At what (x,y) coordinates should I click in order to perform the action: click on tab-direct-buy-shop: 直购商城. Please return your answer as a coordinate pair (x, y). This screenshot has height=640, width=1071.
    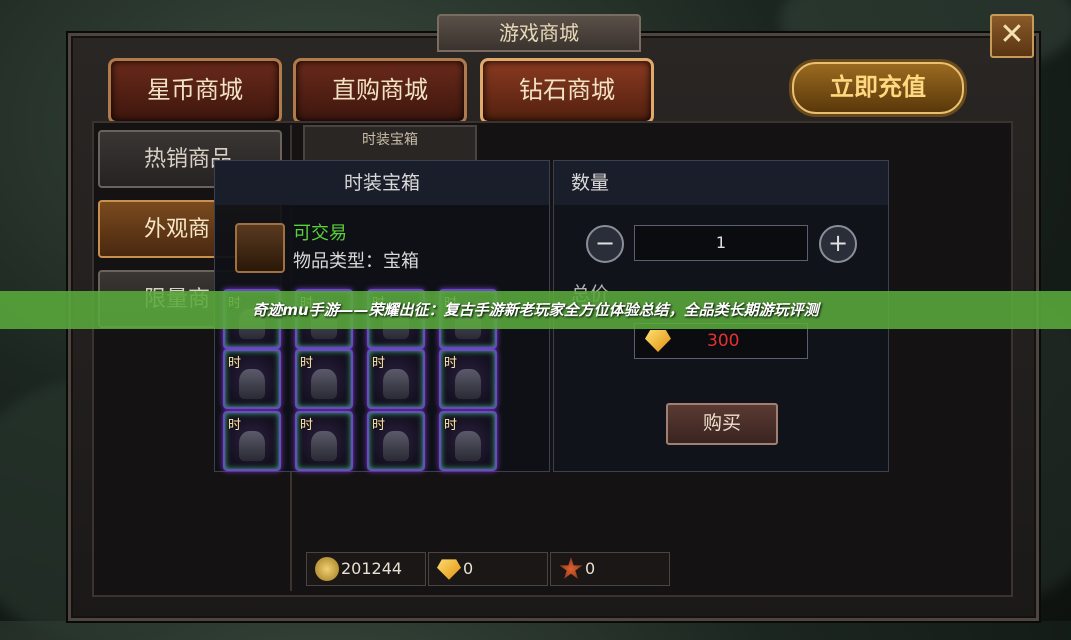
    Looking at the image, I should click on (380, 91).